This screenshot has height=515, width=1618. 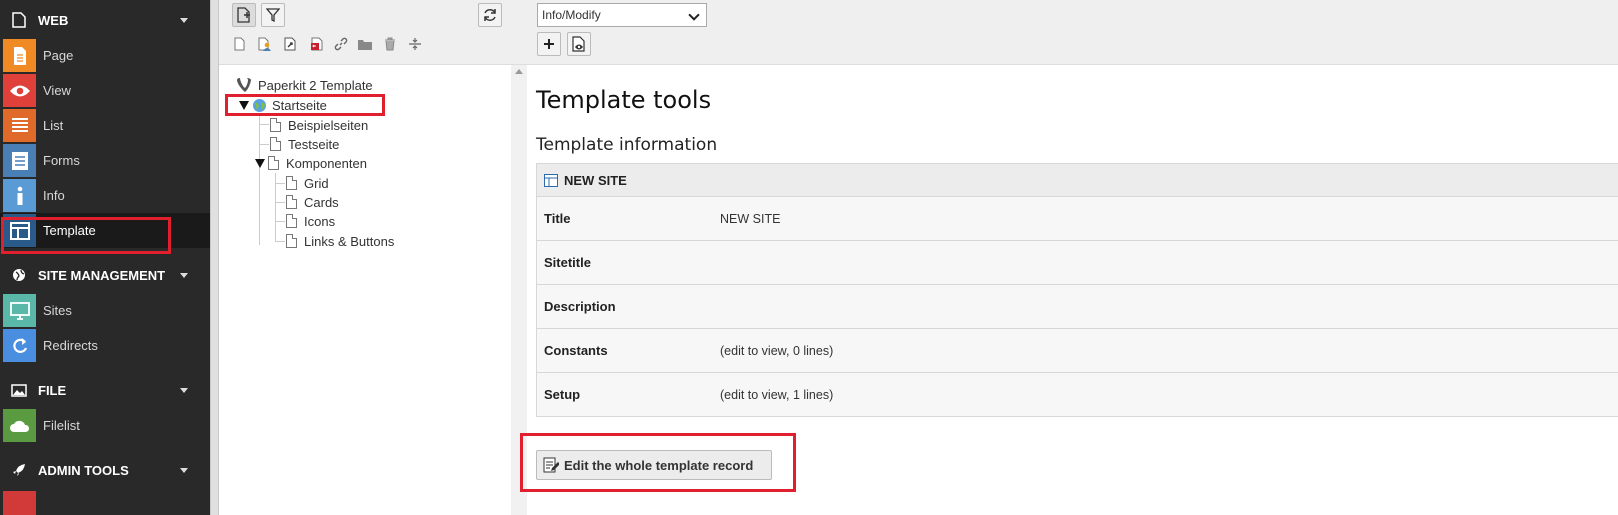 What do you see at coordinates (105, 425) in the screenshot?
I see `module-filelist: Filelist` at bounding box center [105, 425].